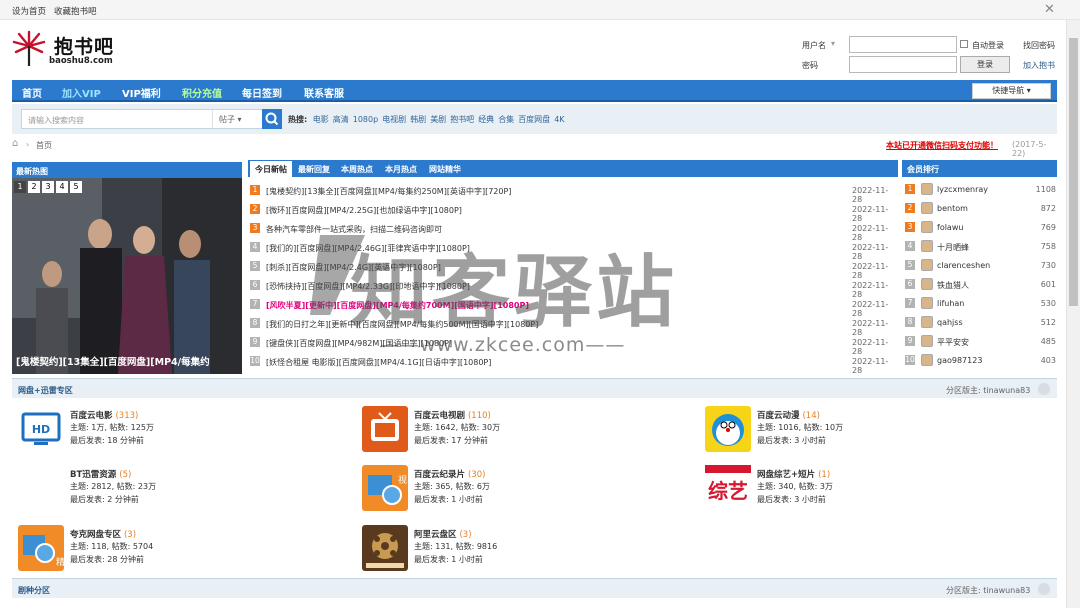  Describe the element at coordinates (952, 208) in the screenshot. I see `member-name: bentom` at that location.